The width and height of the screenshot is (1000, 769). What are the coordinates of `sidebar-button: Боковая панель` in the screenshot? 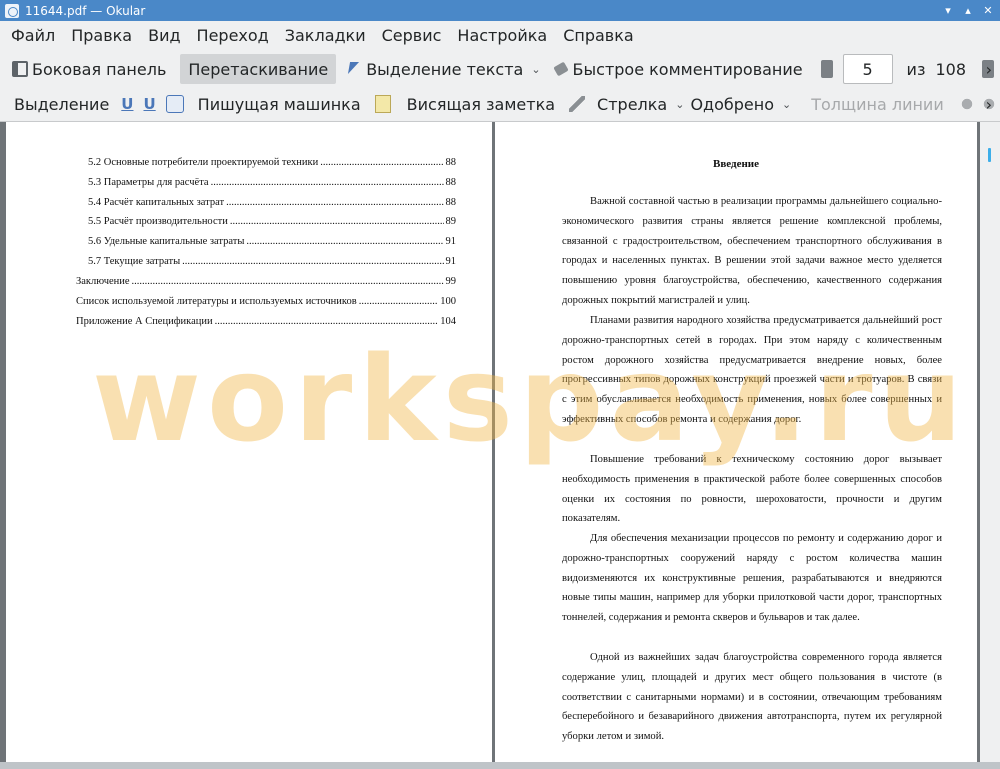 It's located at (89, 69).